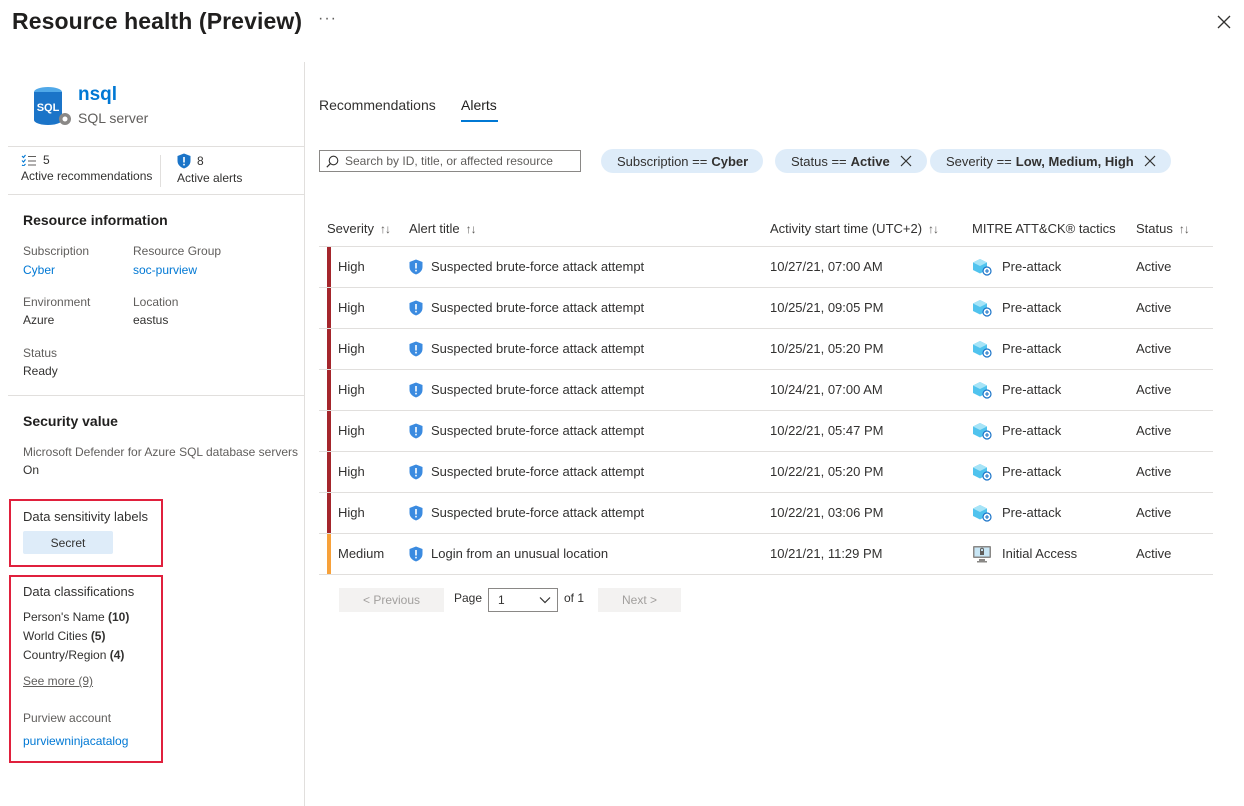 Image resolution: width=1244 pixels, height=806 pixels. Describe the element at coordinates (38, 320) in the screenshot. I see `environment-value: Azure` at that location.